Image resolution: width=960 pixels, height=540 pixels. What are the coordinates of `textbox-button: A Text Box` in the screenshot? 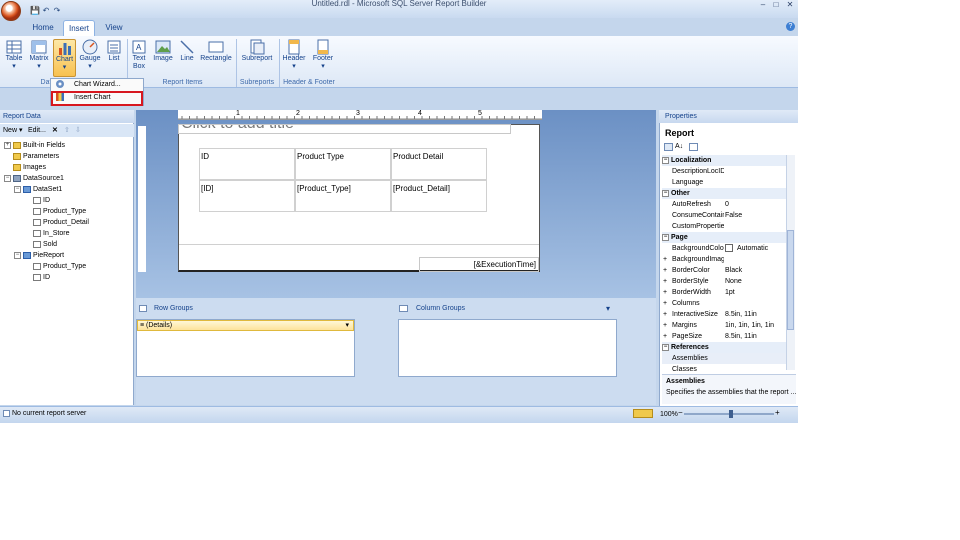 It's located at (139, 57).